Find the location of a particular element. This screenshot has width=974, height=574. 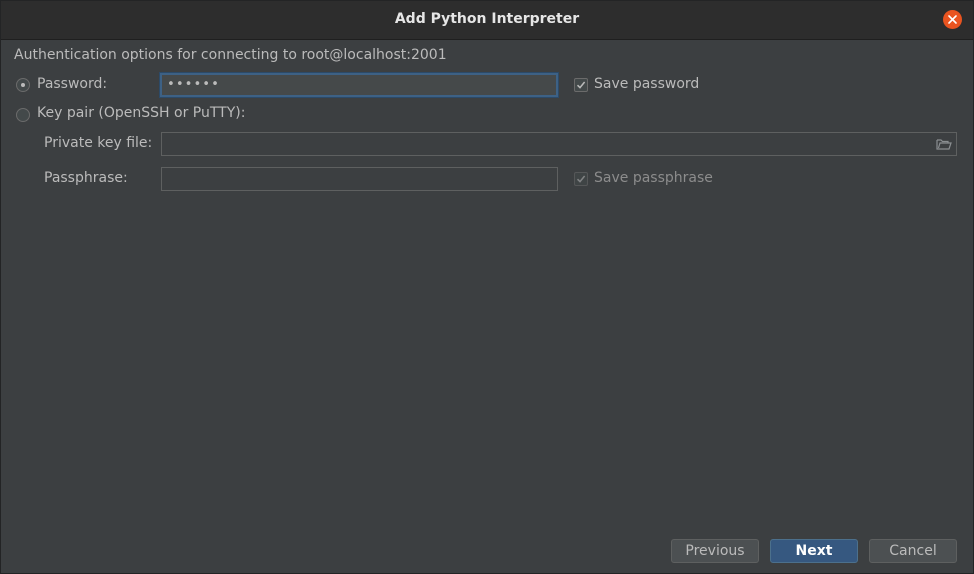

previous-button: Previous is located at coordinates (715, 551).